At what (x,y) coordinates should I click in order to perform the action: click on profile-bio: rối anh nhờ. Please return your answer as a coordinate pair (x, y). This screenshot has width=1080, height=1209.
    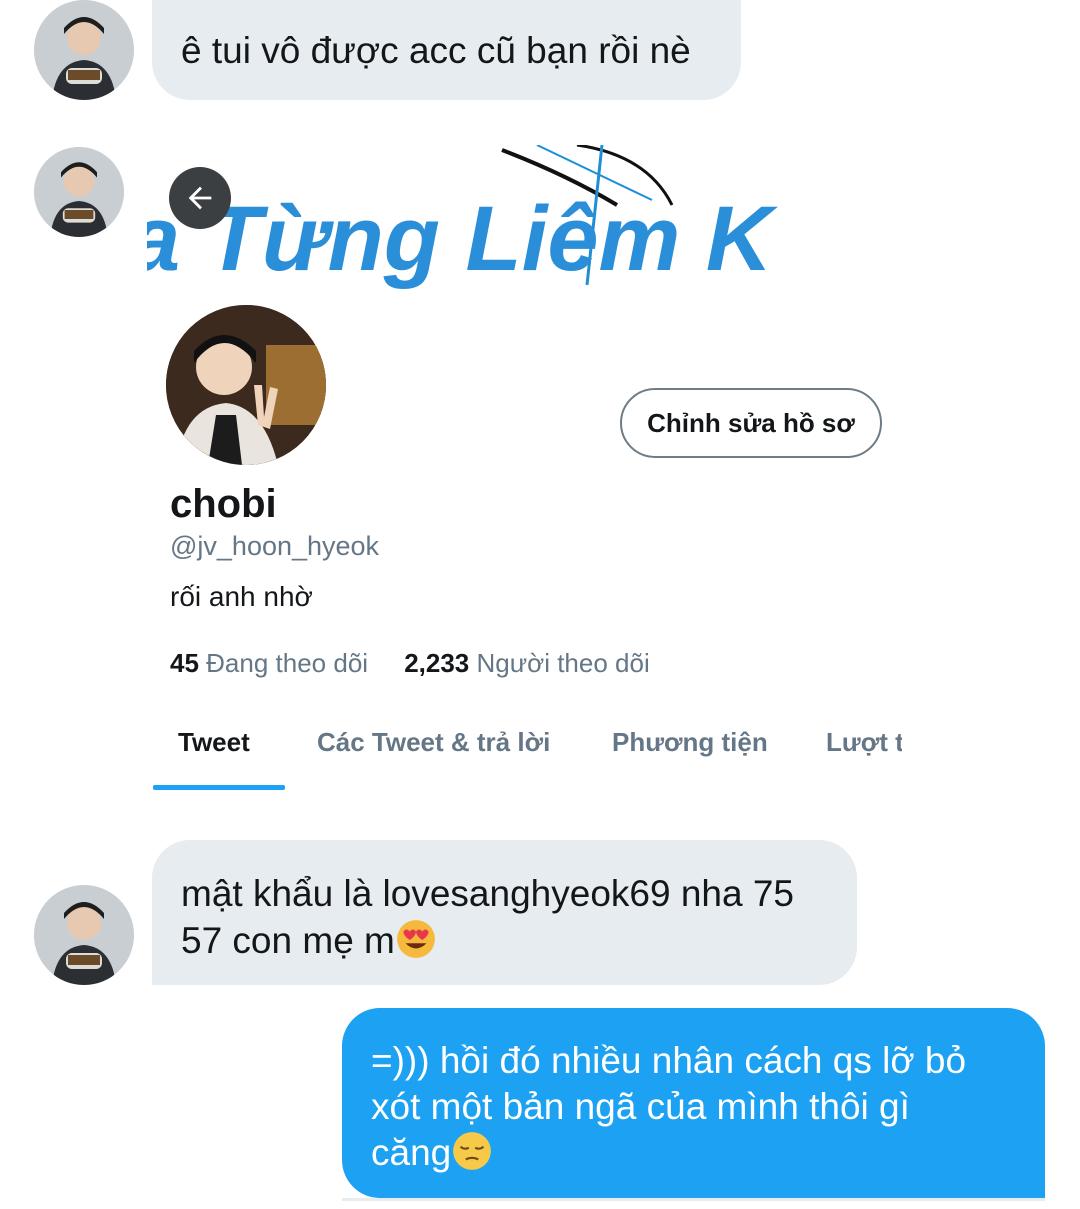
    Looking at the image, I should click on (241, 596).